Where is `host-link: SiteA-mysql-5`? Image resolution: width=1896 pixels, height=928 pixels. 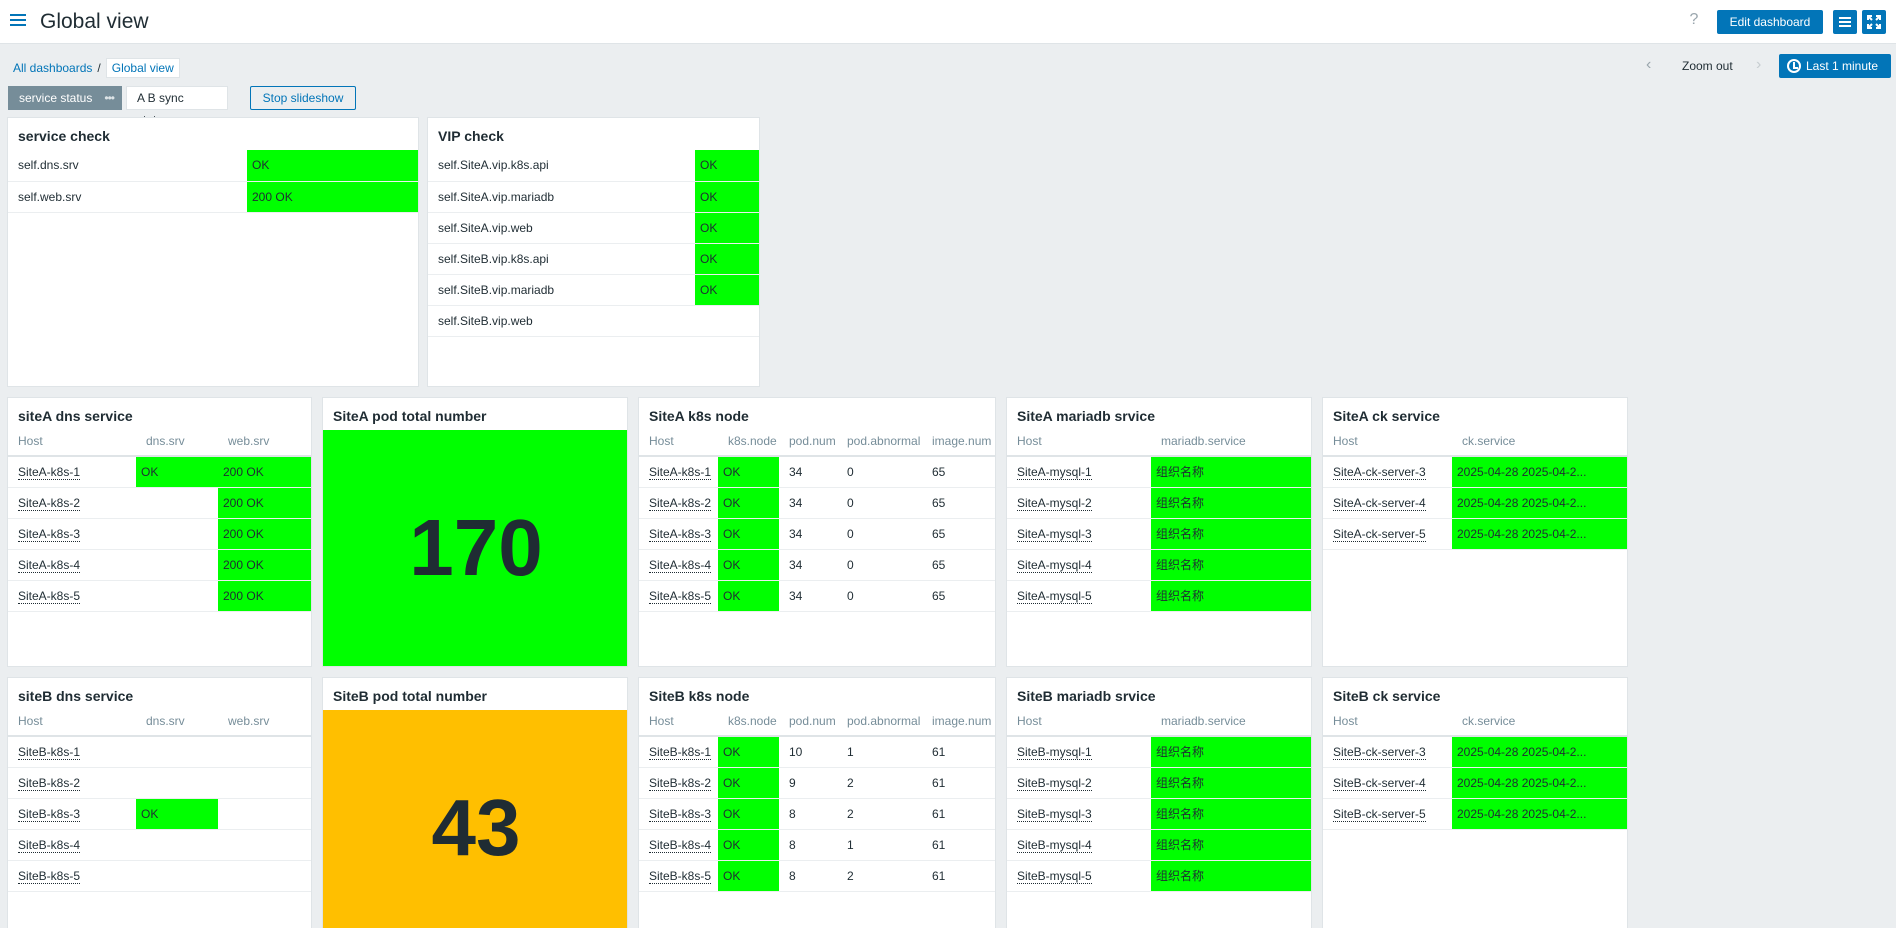 host-link: SiteA-mysql-5 is located at coordinates (1054, 596).